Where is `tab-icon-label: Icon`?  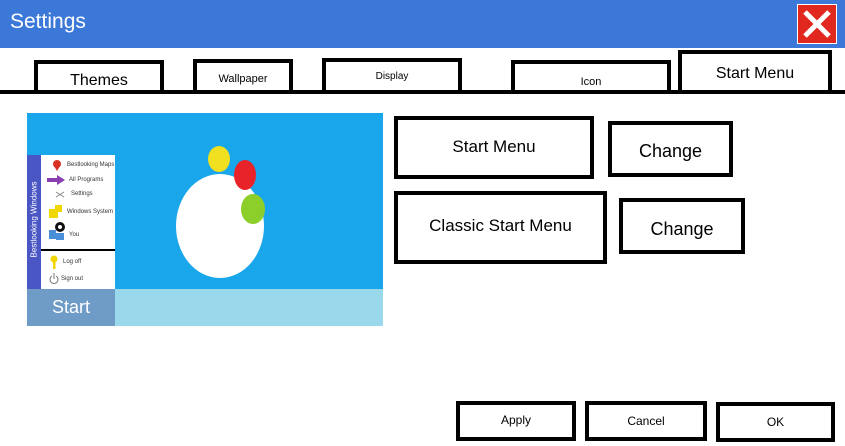
tab-icon-label: Icon is located at coordinates (591, 82).